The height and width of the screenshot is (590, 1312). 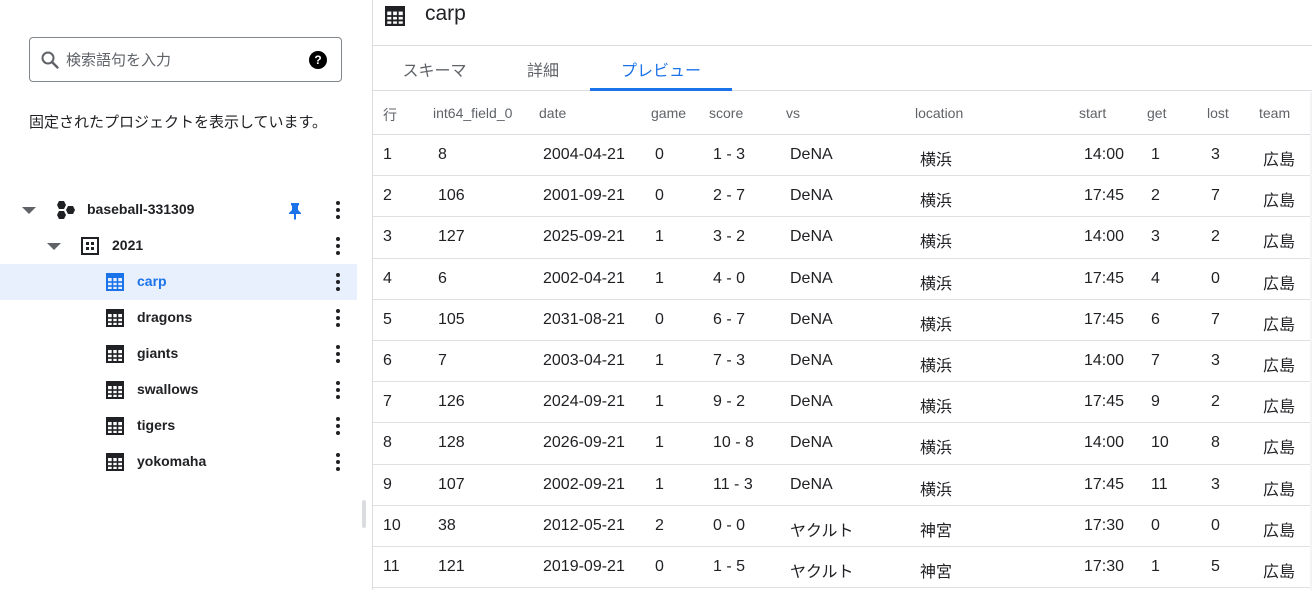 I want to click on column-header: start, so click(x=1093, y=113).